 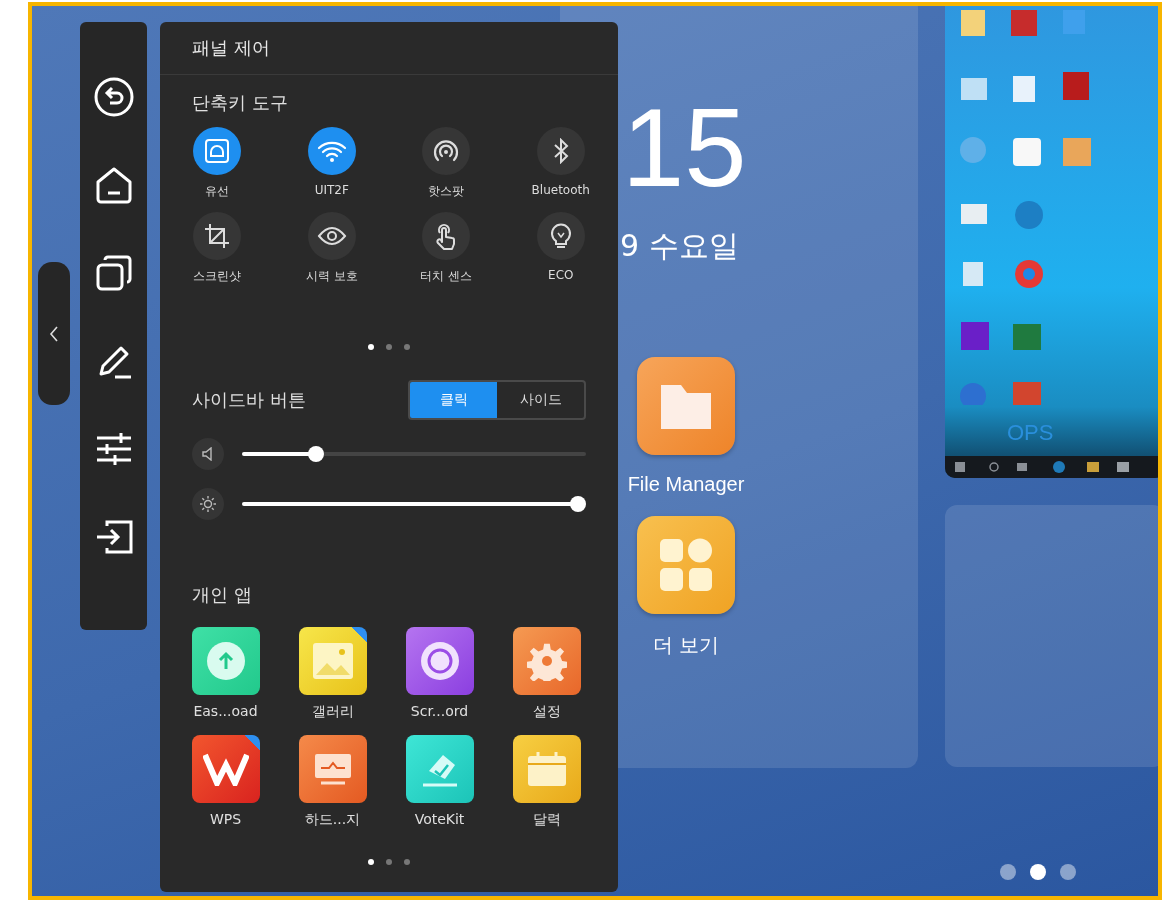 What do you see at coordinates (446, 248) in the screenshot?
I see `quick-toggle: 터치 센스` at bounding box center [446, 248].